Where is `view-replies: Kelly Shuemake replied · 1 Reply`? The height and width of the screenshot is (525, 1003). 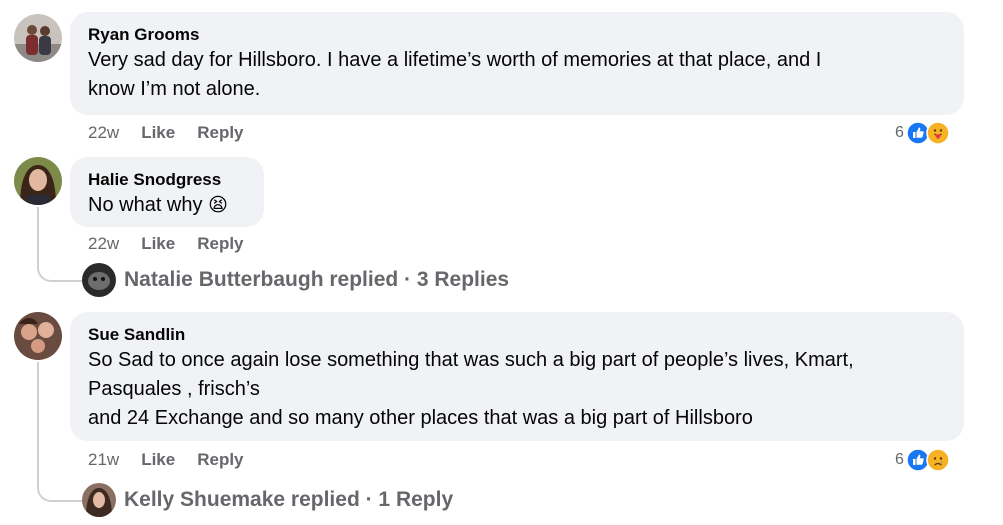 view-replies: Kelly Shuemake replied · 1 Reply is located at coordinates (267, 500).